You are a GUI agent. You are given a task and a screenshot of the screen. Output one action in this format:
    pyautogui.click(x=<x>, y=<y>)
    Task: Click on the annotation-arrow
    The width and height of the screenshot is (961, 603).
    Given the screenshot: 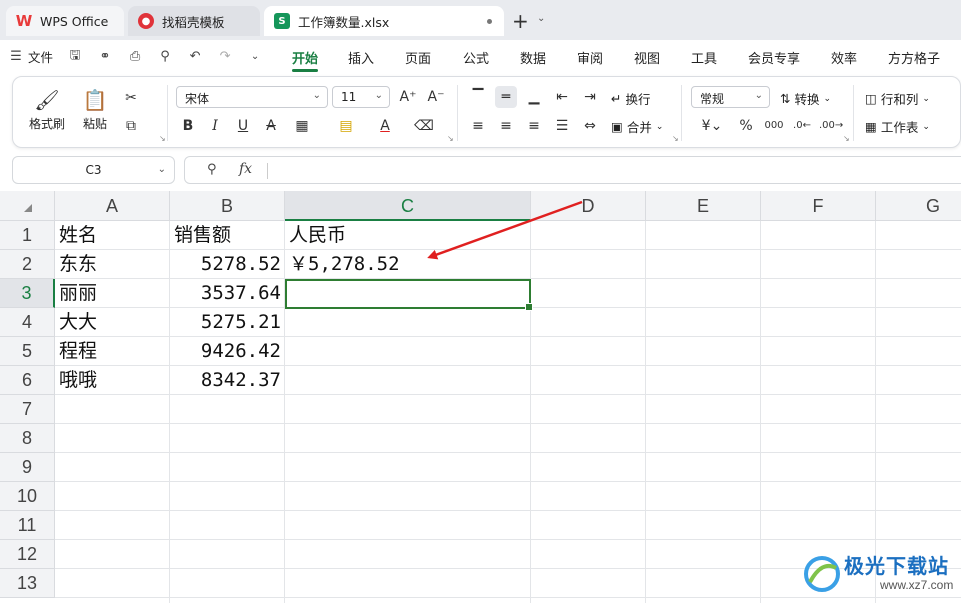 What is the action you would take?
    pyautogui.click(x=505, y=230)
    